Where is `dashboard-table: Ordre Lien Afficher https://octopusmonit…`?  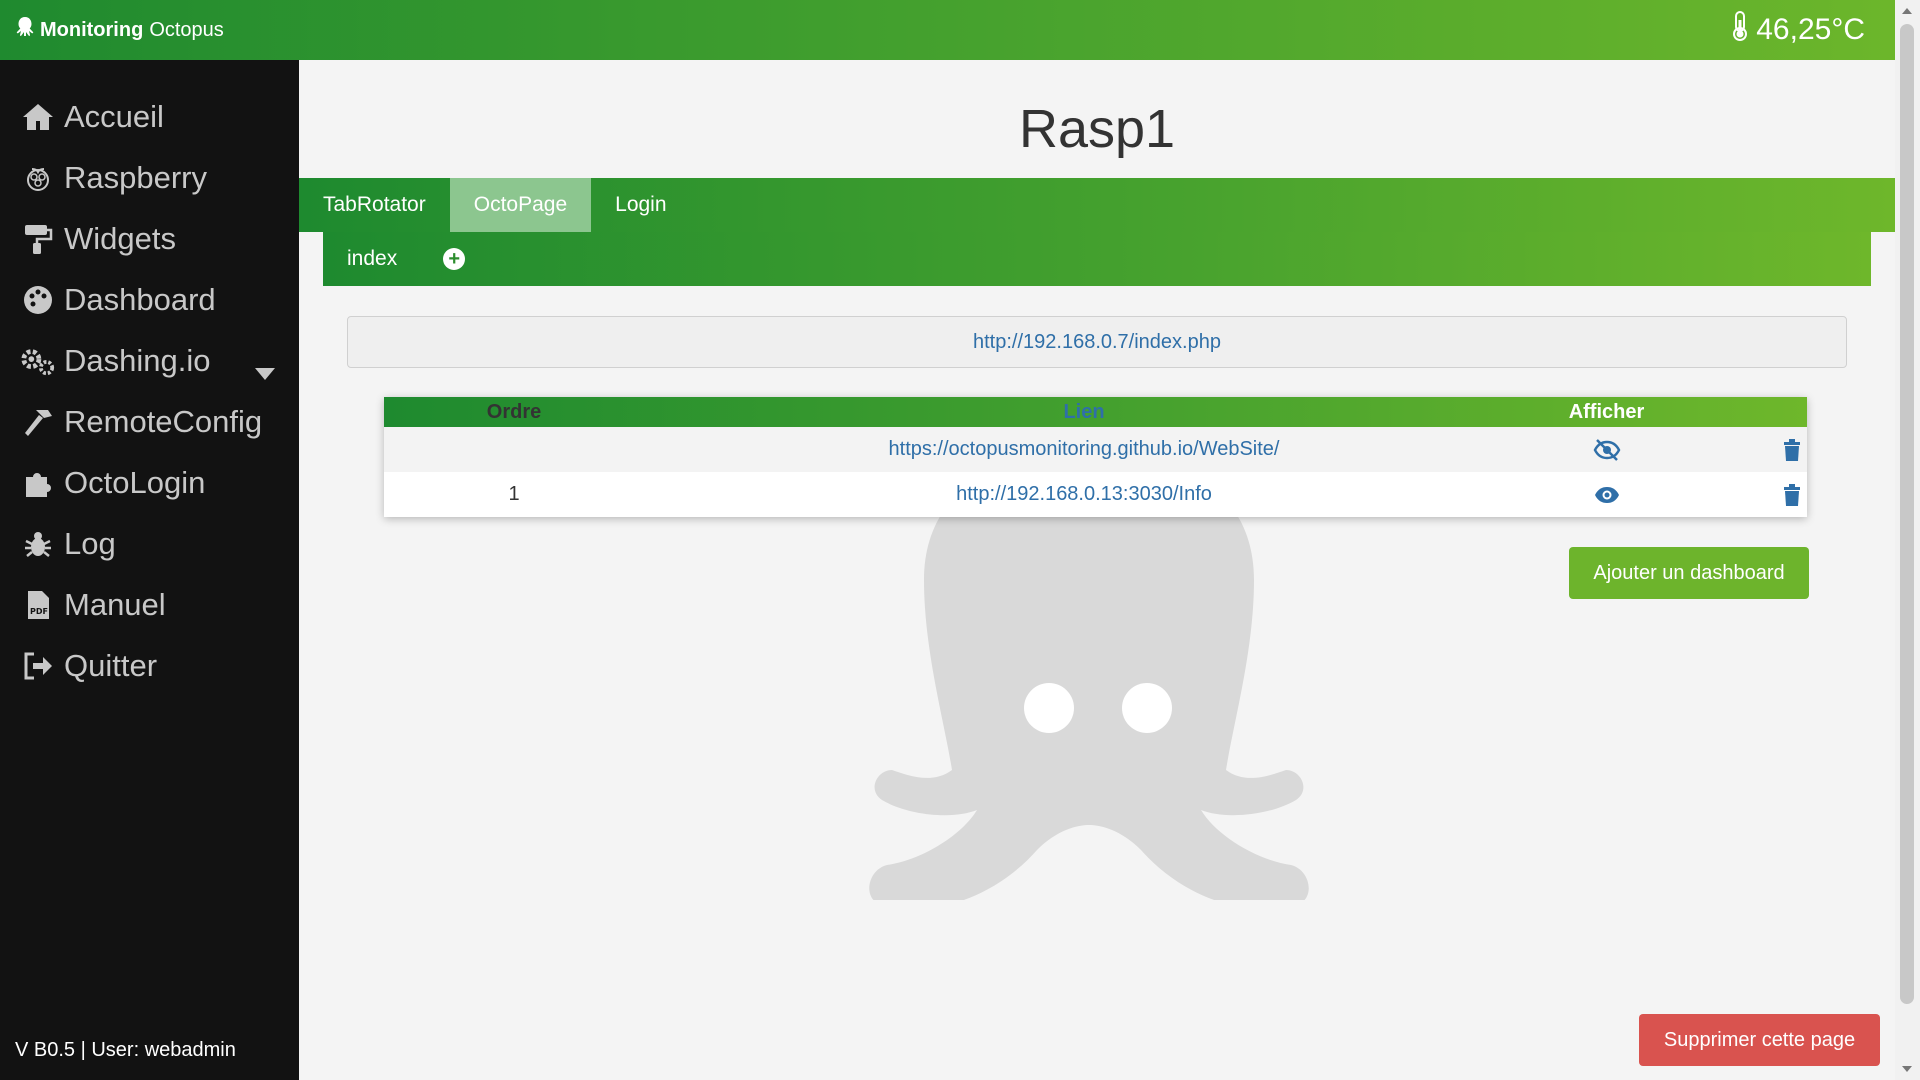
dashboard-table: Ordre Lien Afficher https://octopusmonit… is located at coordinates (1095, 457).